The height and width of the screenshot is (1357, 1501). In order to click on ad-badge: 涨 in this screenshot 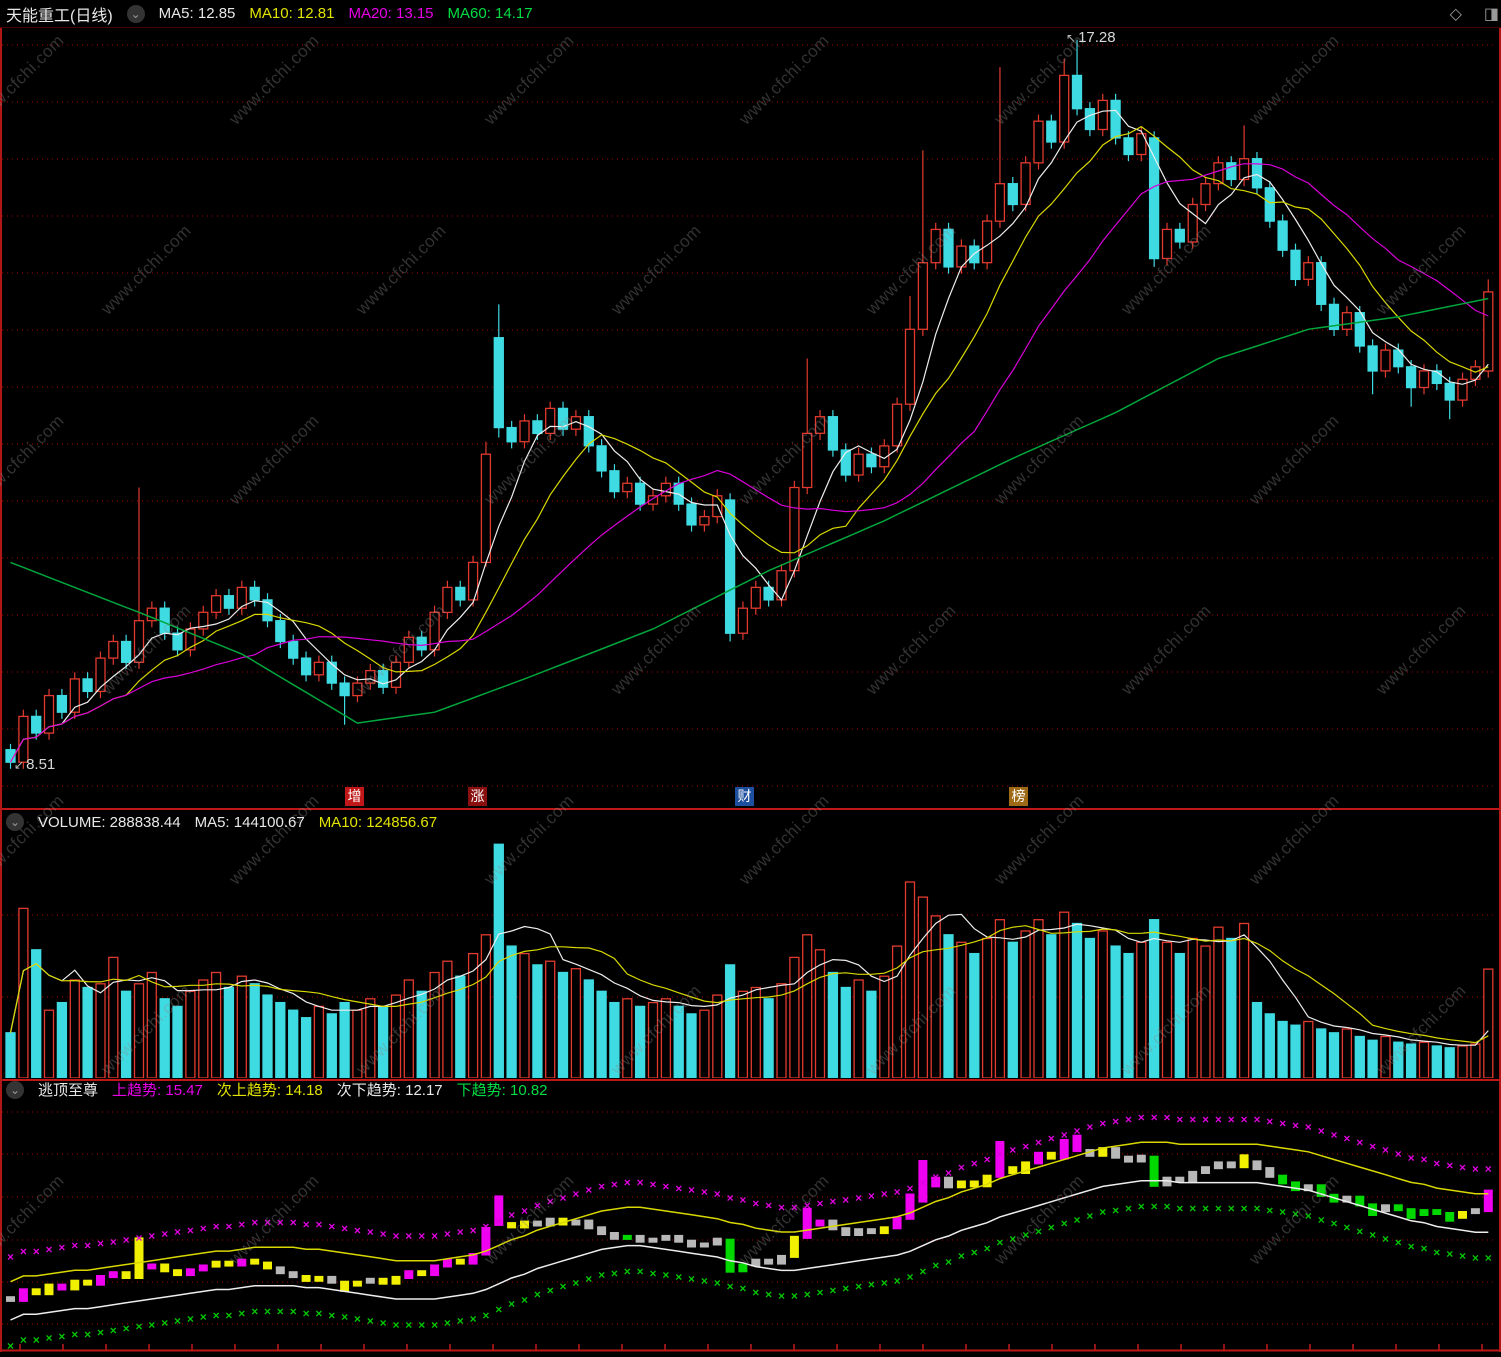, I will do `click(477, 796)`.